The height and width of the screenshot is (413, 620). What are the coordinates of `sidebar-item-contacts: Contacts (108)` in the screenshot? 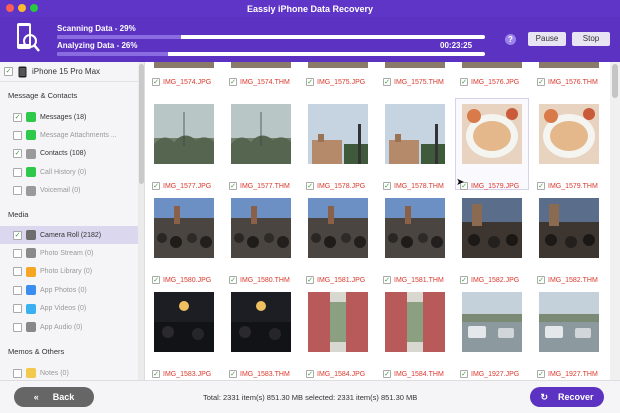 It's located at (69, 154).